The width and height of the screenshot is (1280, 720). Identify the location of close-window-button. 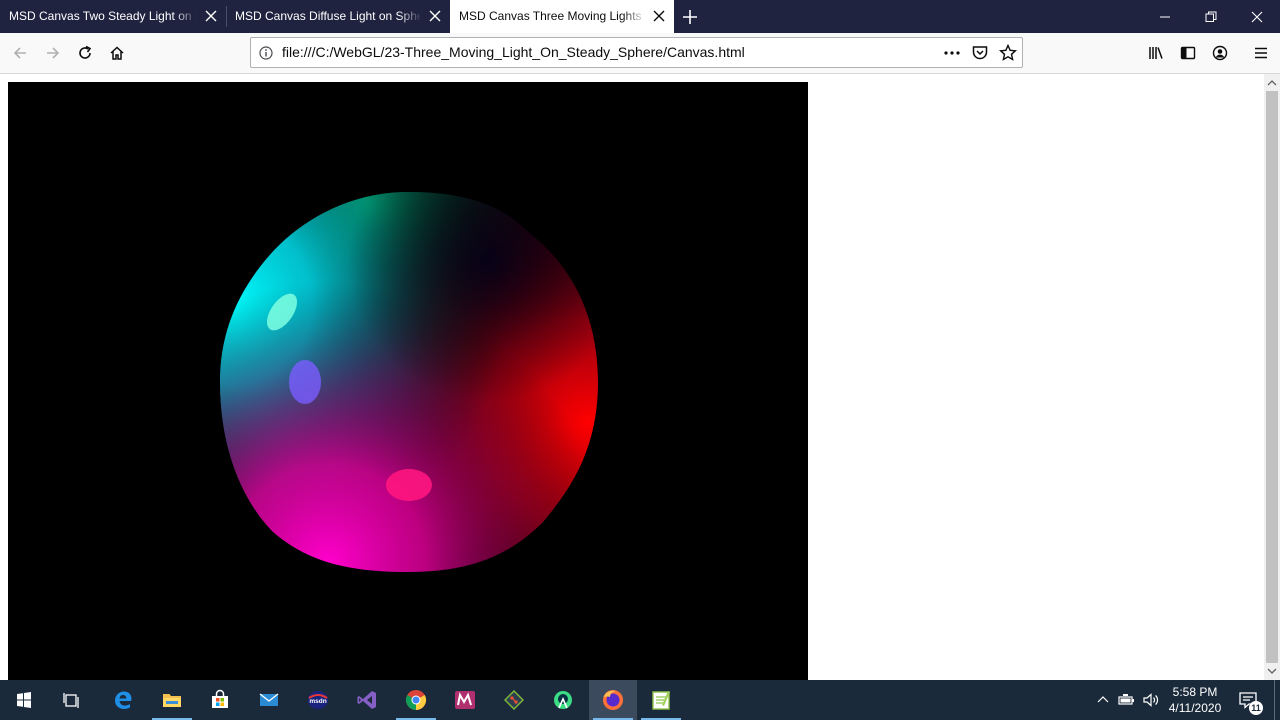
(1257, 16).